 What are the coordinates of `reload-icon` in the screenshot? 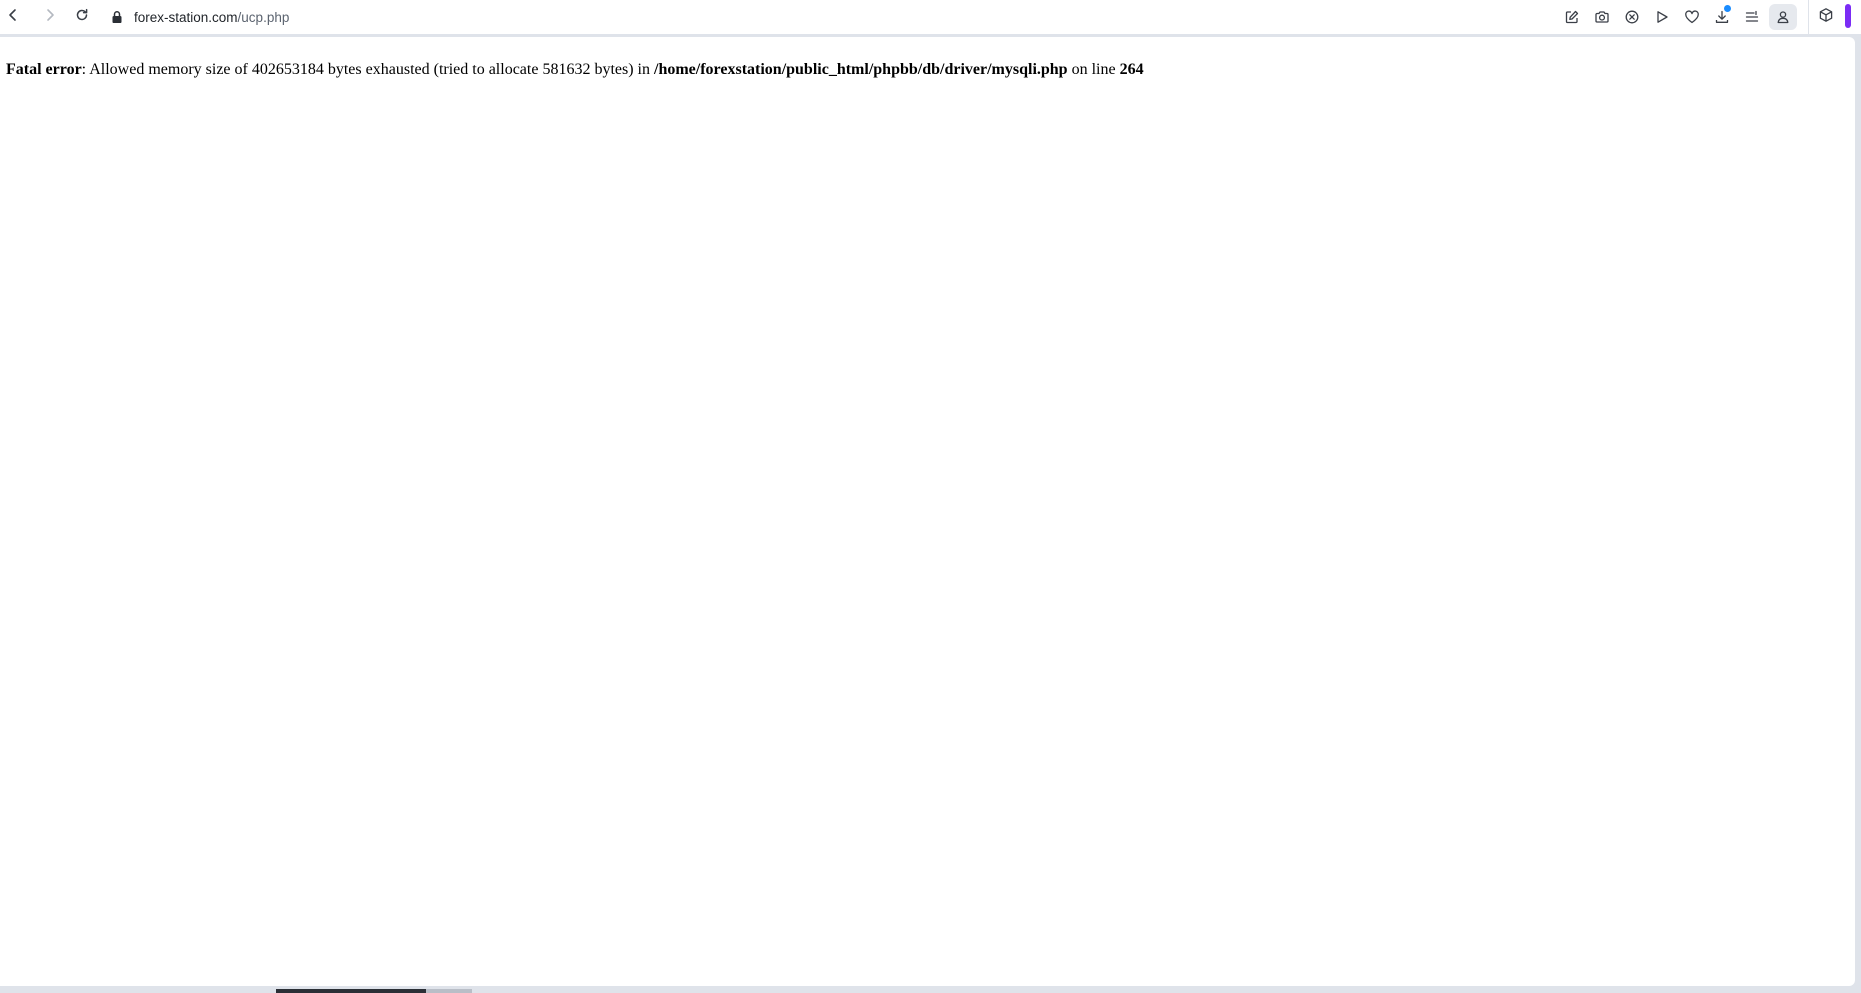 It's located at (82, 17).